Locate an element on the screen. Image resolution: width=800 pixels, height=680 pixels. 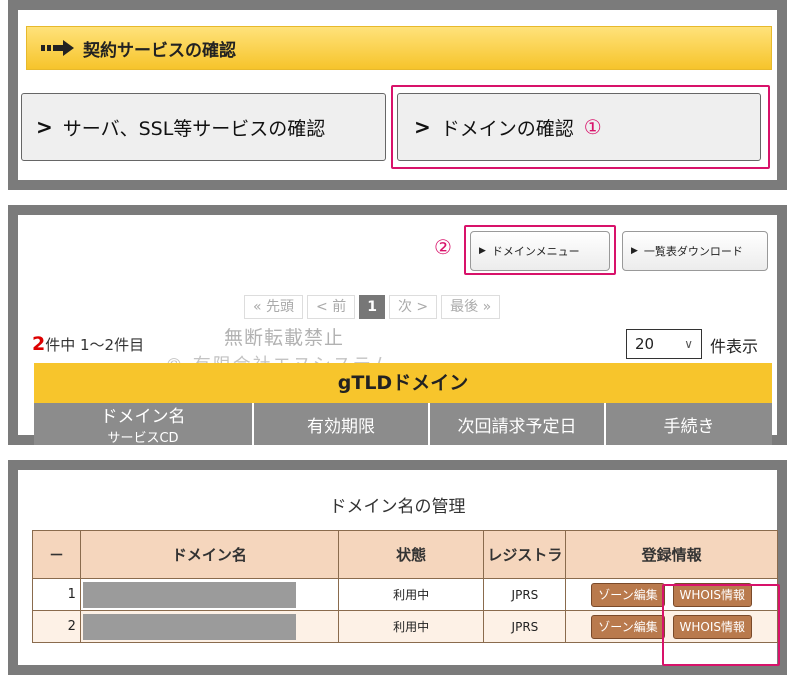
result-count: 2件中 1～2件目 is located at coordinates (88, 344).